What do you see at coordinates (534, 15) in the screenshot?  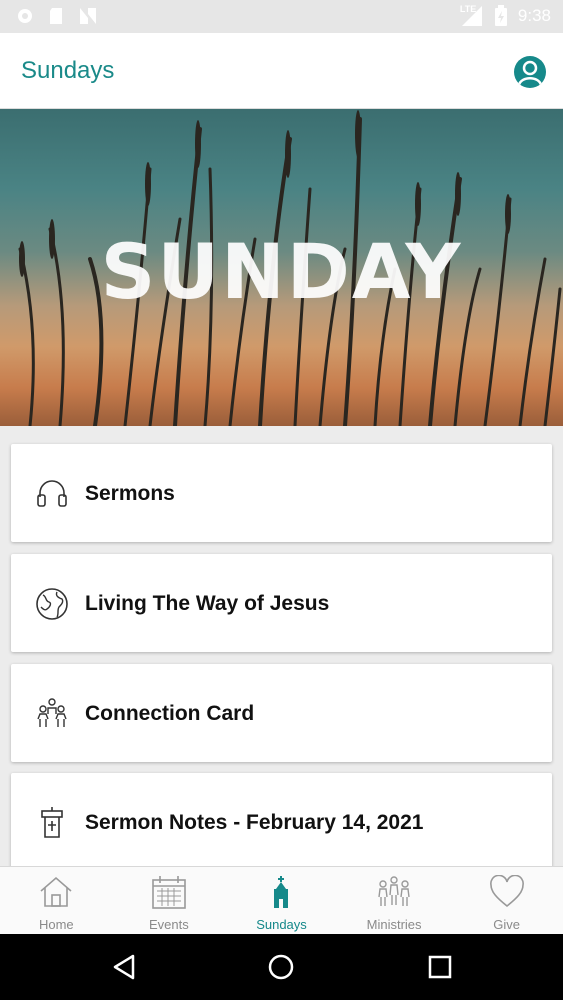 I see `status-time: 9:38` at bounding box center [534, 15].